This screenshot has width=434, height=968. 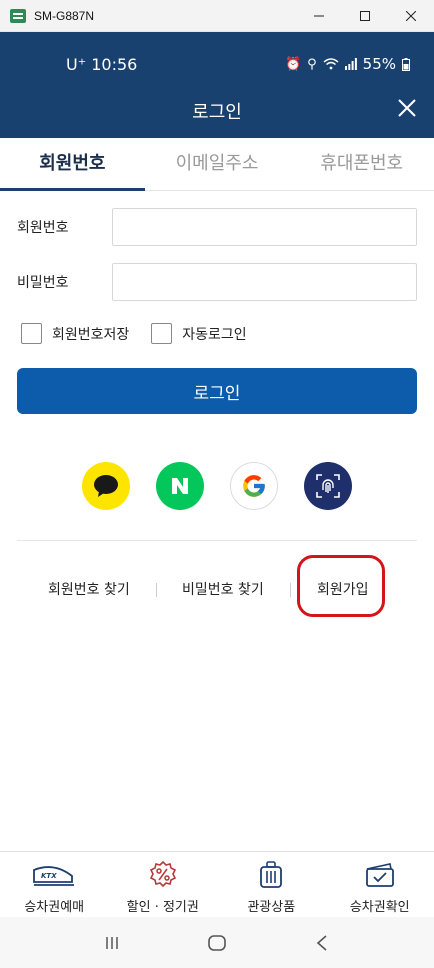 I want to click on wifi-icon, so click(x=331, y=64).